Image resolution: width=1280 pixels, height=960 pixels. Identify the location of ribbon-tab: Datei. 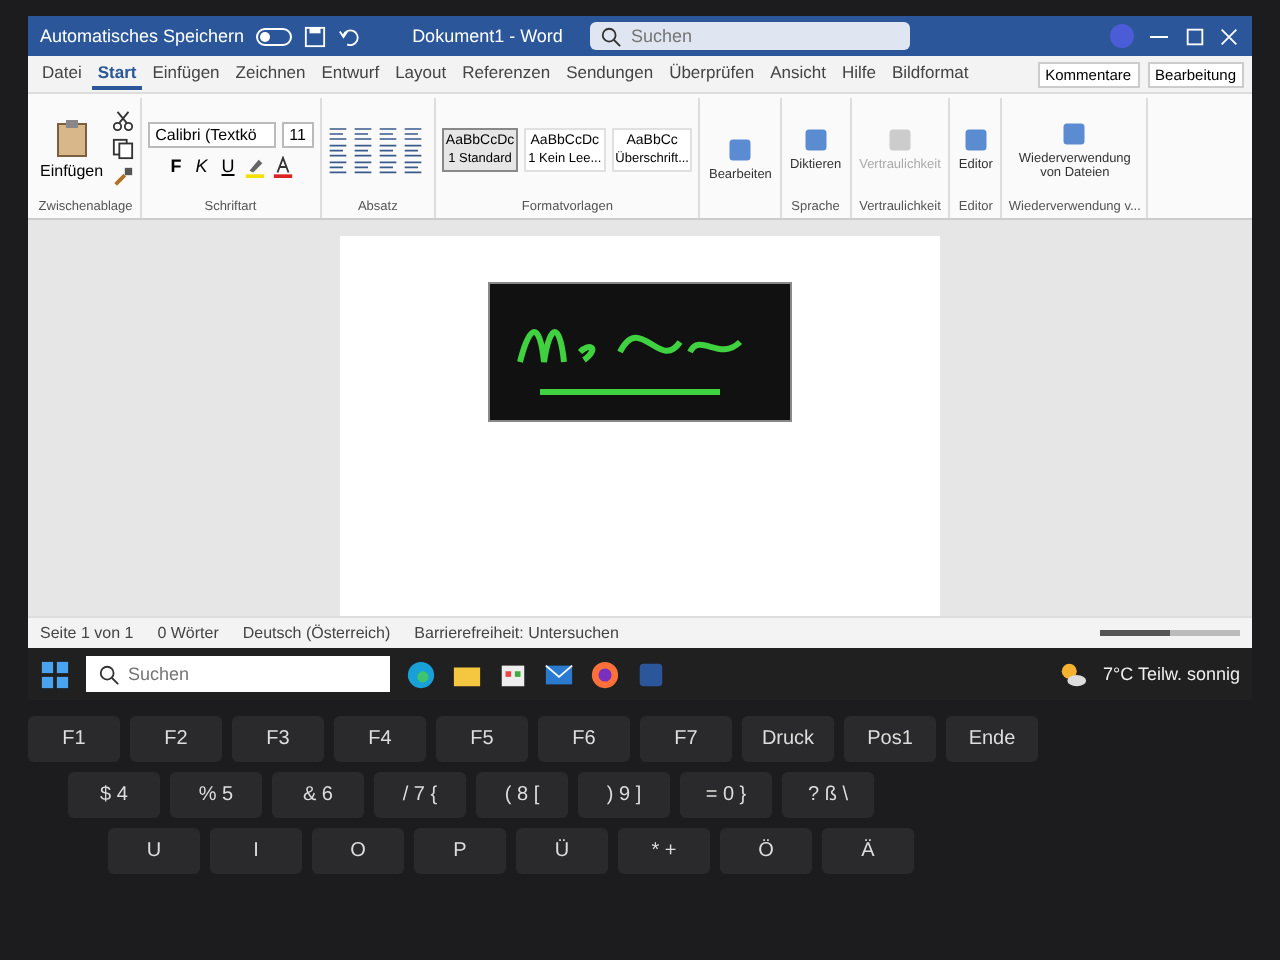
(62, 74).